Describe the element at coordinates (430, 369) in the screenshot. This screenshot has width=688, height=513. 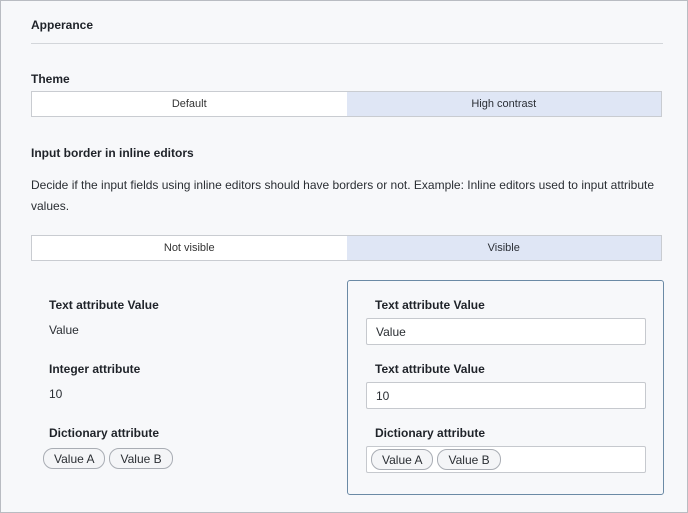
I see `right-integer-attr-label: Text attribute Value` at that location.